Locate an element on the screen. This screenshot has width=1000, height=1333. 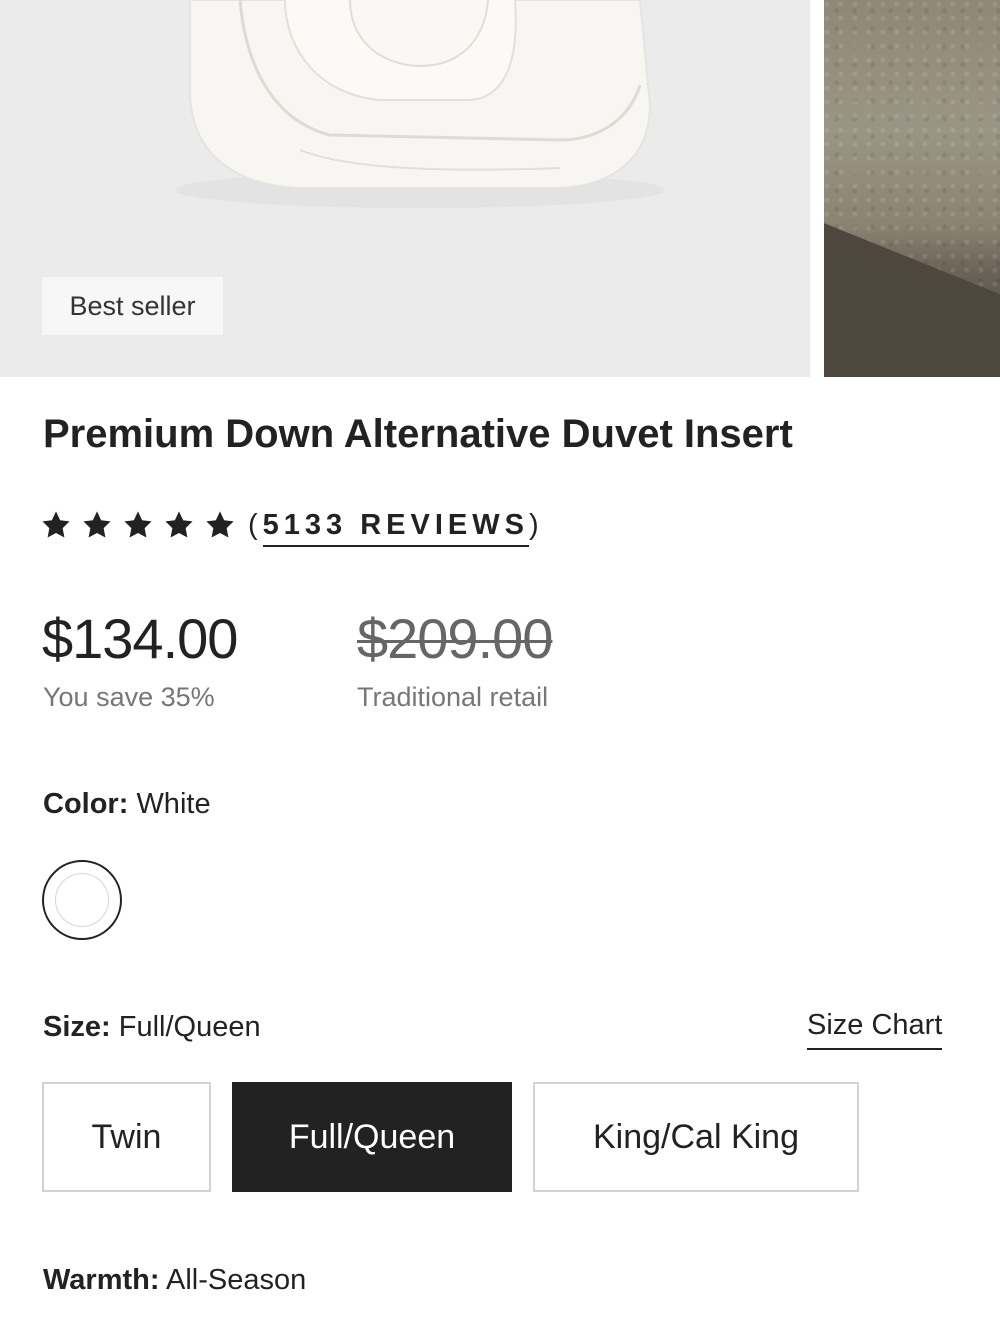
warmth-selection-label: Warmth: All-Season is located at coordinates (174, 1280).